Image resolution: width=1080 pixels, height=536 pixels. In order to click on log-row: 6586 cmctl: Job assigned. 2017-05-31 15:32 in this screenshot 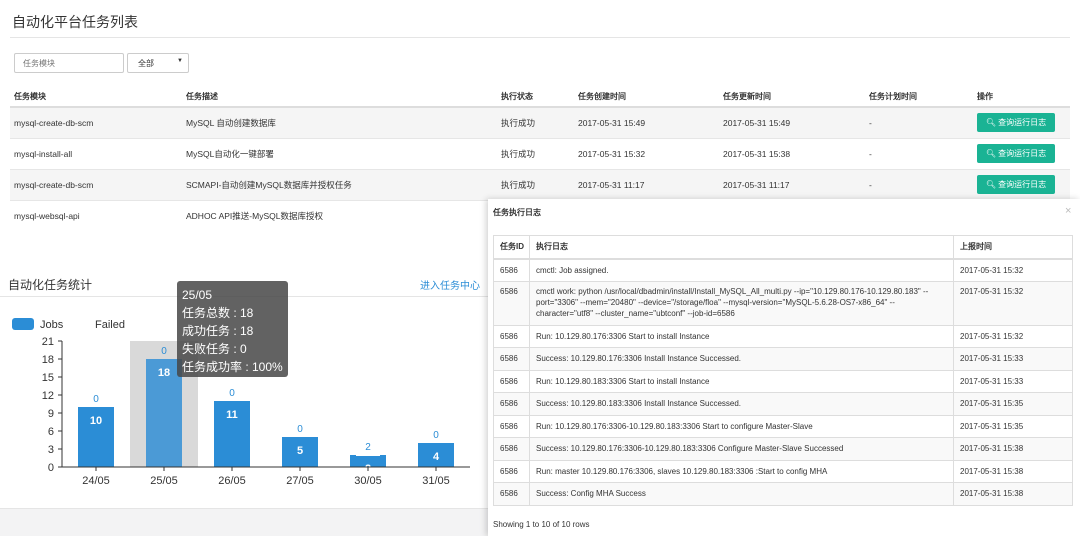, I will do `click(783, 270)`.